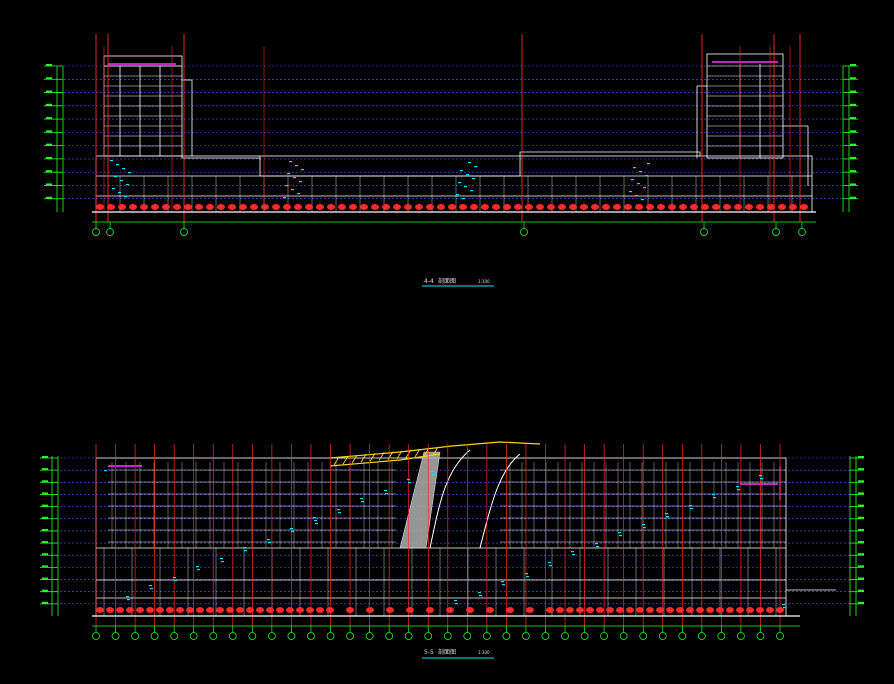 The image size is (894, 684). What do you see at coordinates (429, 652) in the screenshot?
I see `section-label-b: 5-5` at bounding box center [429, 652].